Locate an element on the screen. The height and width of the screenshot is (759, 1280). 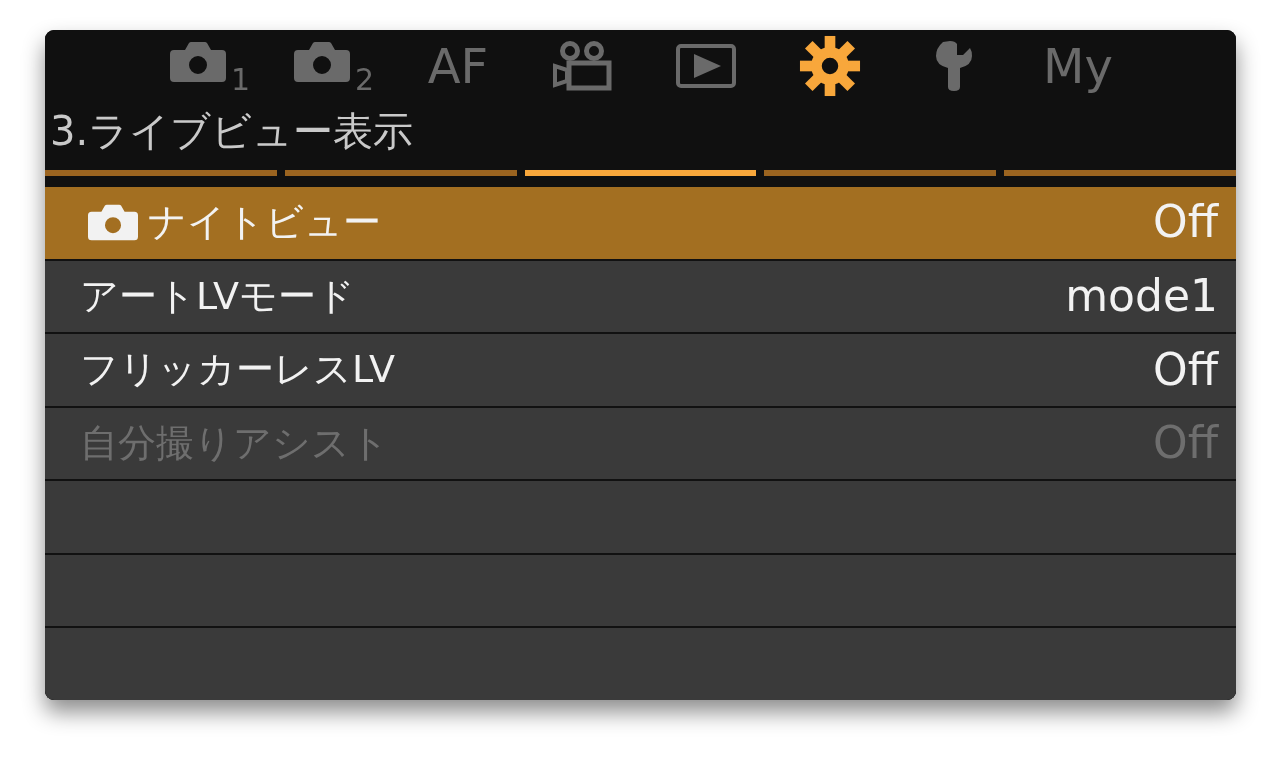
menu-tab: 1 is located at coordinates (210, 66).